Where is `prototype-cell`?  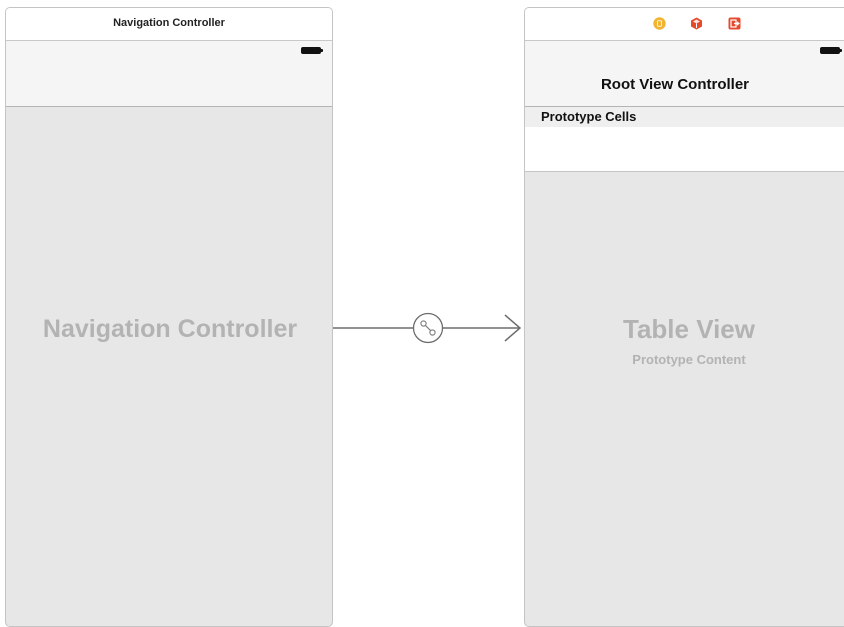
prototype-cell is located at coordinates (684, 149).